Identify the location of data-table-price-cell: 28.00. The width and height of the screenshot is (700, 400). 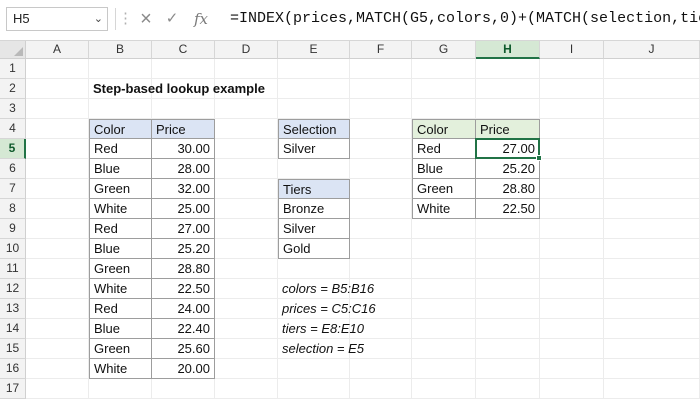
(183, 169).